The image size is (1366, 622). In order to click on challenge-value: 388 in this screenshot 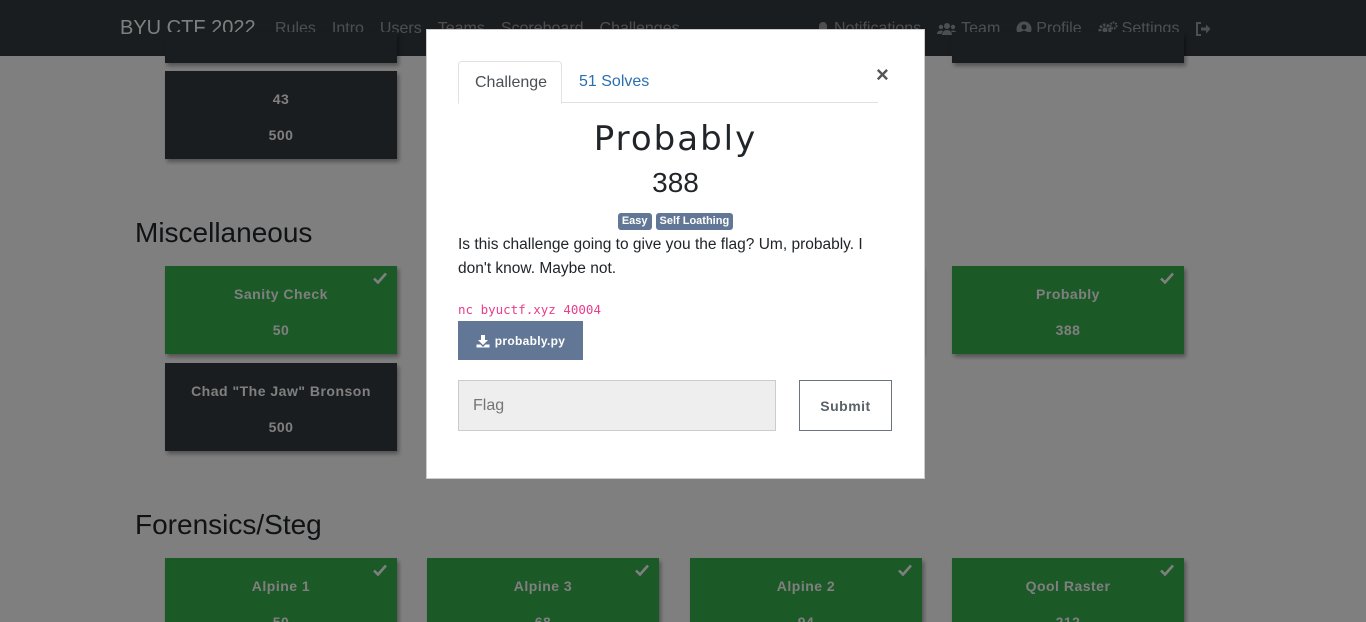, I will do `click(675, 182)`.